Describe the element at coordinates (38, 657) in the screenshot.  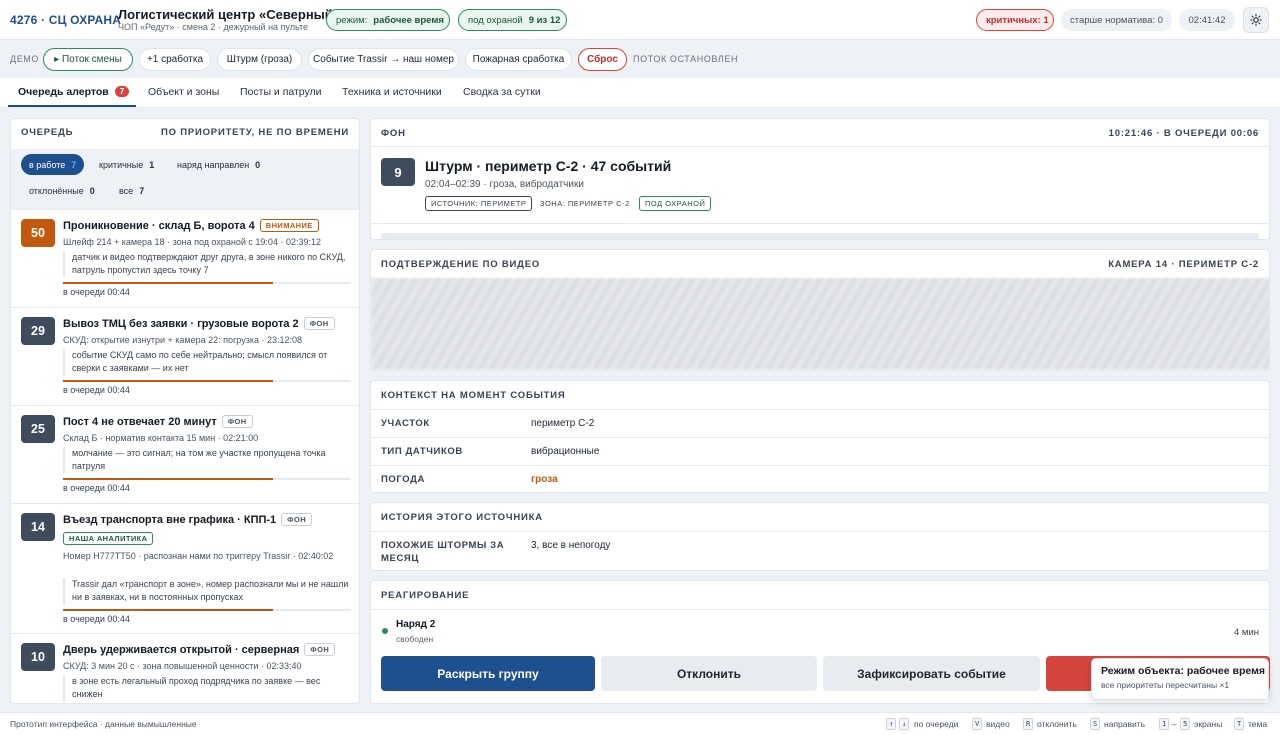
I see `priority-score: 10` at that location.